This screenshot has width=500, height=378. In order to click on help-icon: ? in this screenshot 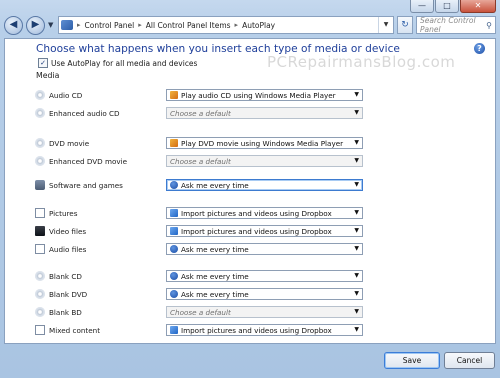, I will do `click(479, 48)`.